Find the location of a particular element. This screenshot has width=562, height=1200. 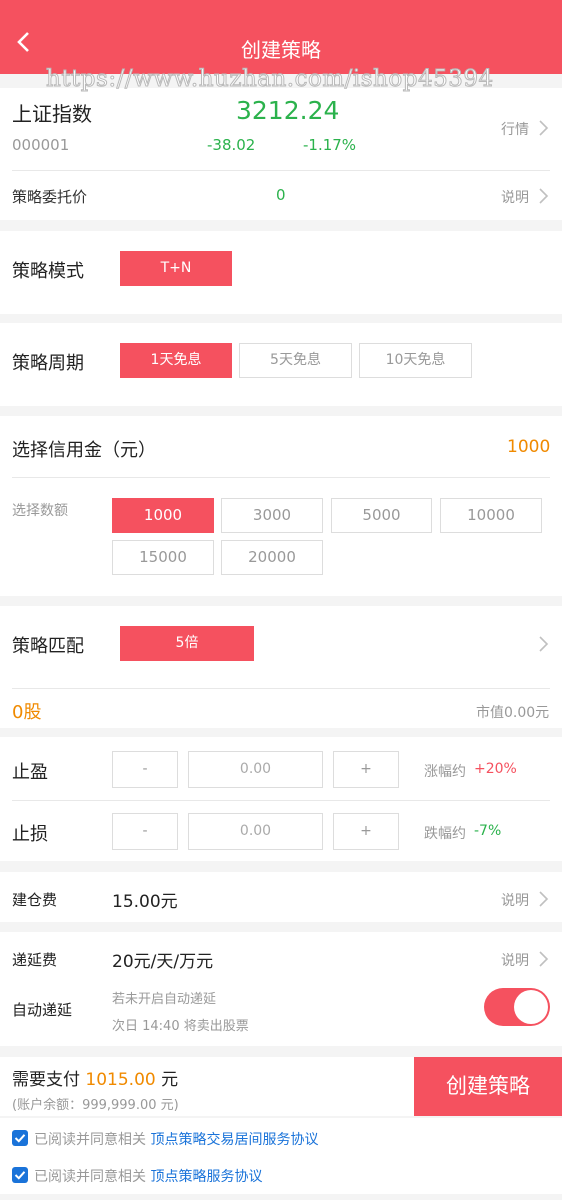

amount-option-15000: 15000 is located at coordinates (163, 557).